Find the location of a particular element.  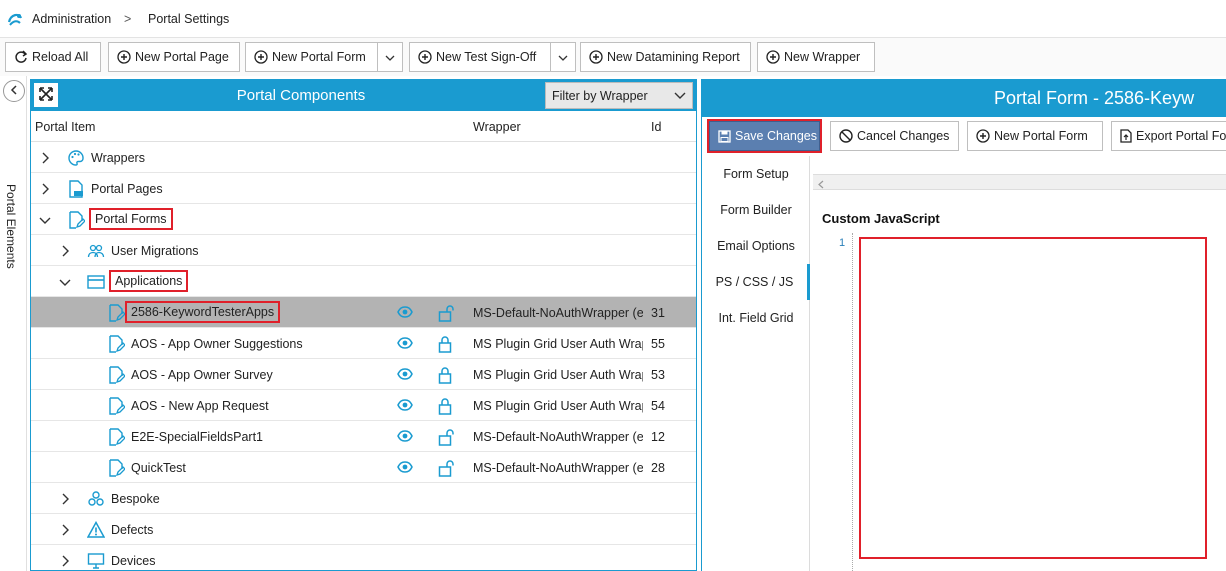

portal-elements-label: Portal Elements is located at coordinates (11, 226).